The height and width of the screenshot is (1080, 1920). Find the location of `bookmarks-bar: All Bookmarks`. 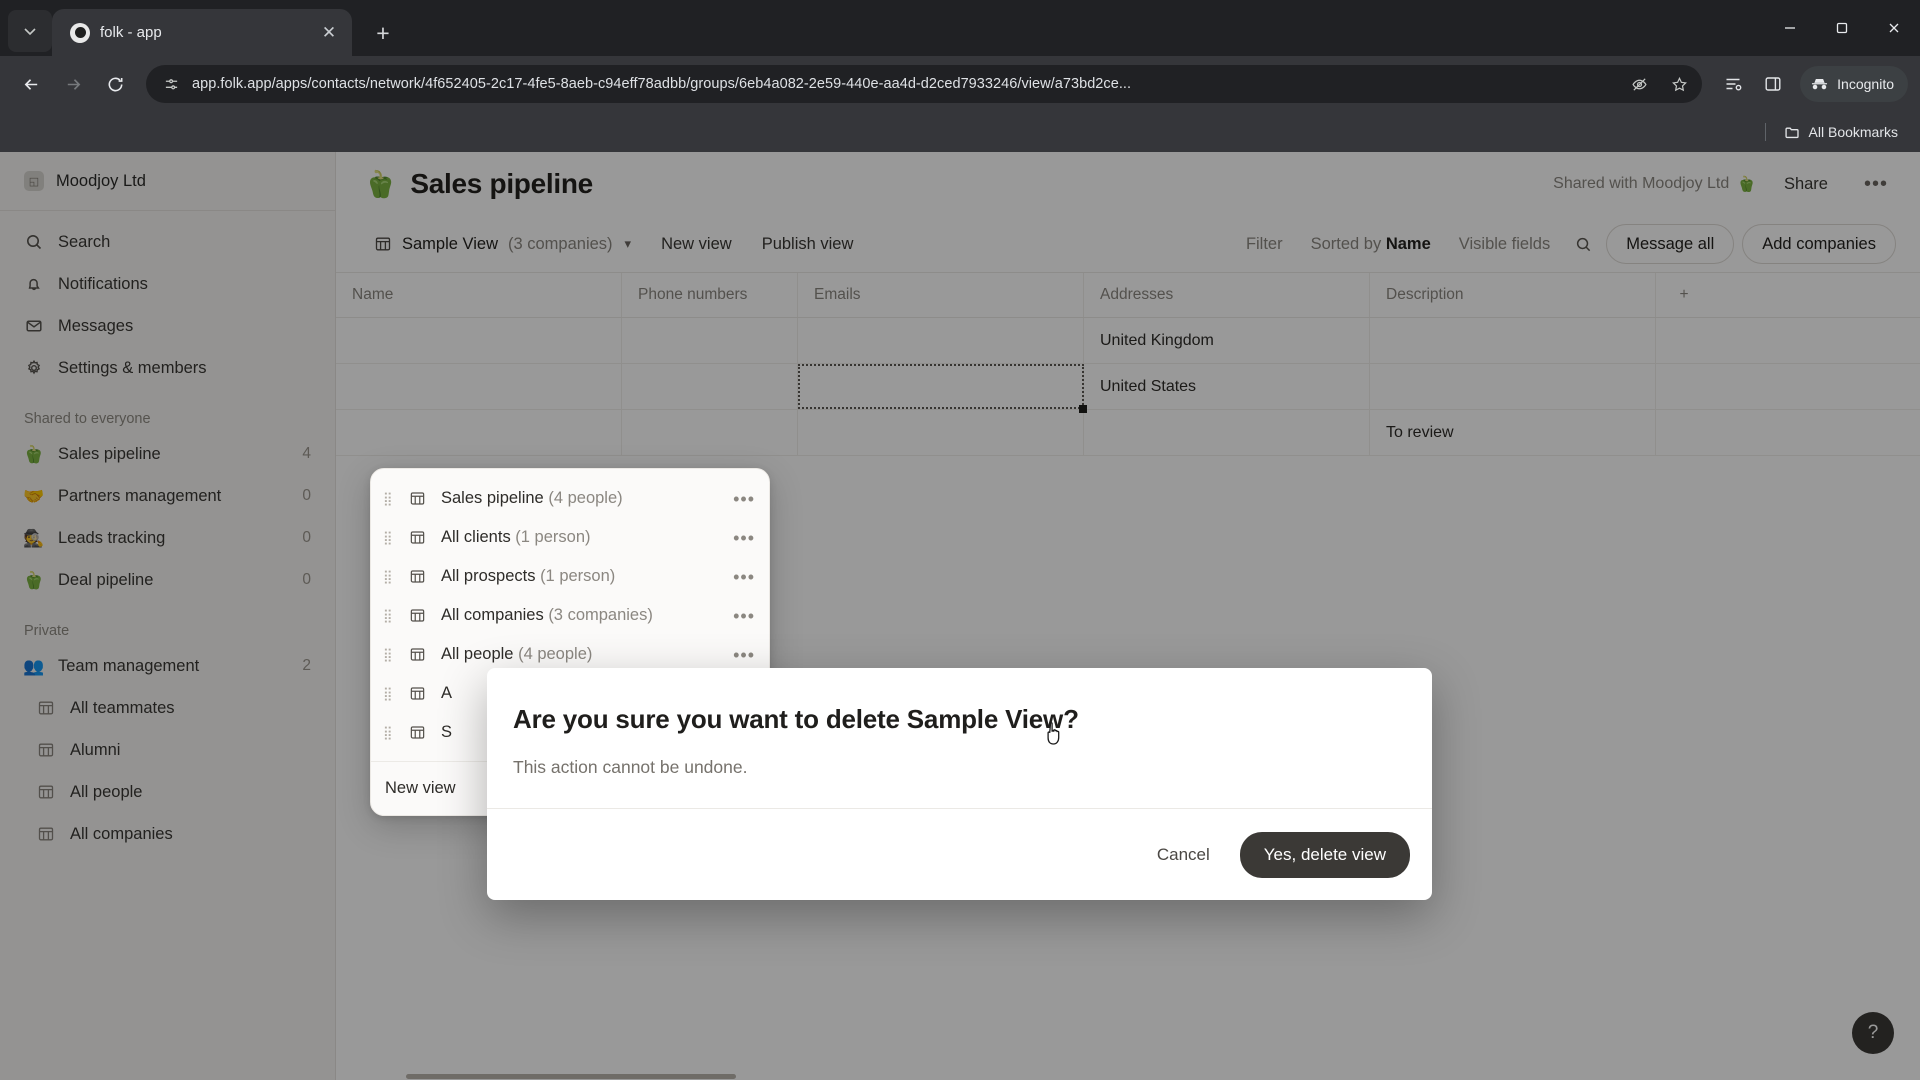

bookmarks-bar: All Bookmarks is located at coordinates (960, 132).